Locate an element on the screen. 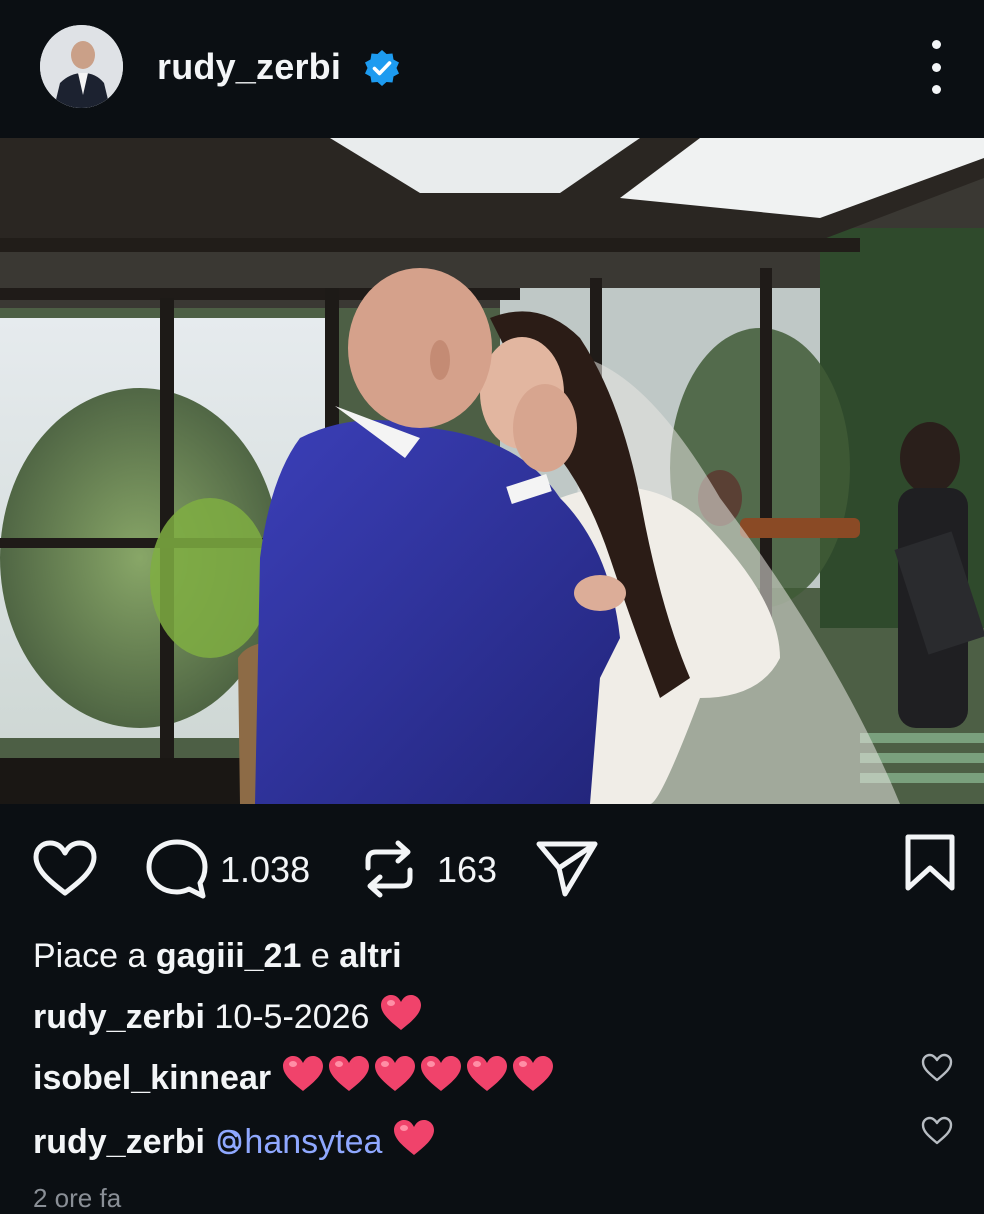  heart-emoji-row-icon is located at coordinates (417, 1073).